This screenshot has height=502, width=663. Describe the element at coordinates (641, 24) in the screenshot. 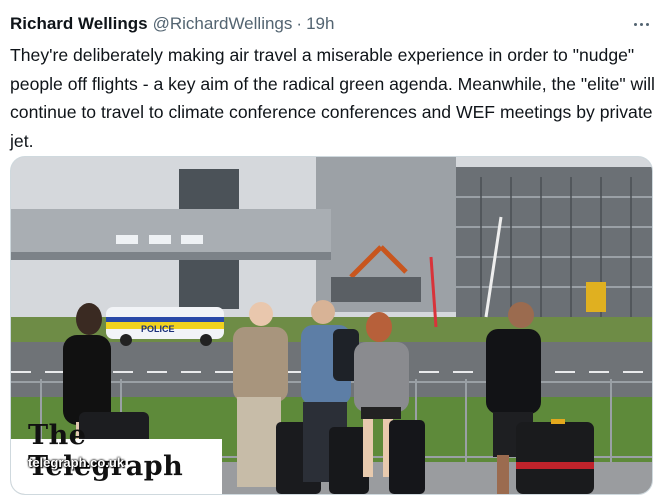

I see `more-horizontal-icon` at that location.